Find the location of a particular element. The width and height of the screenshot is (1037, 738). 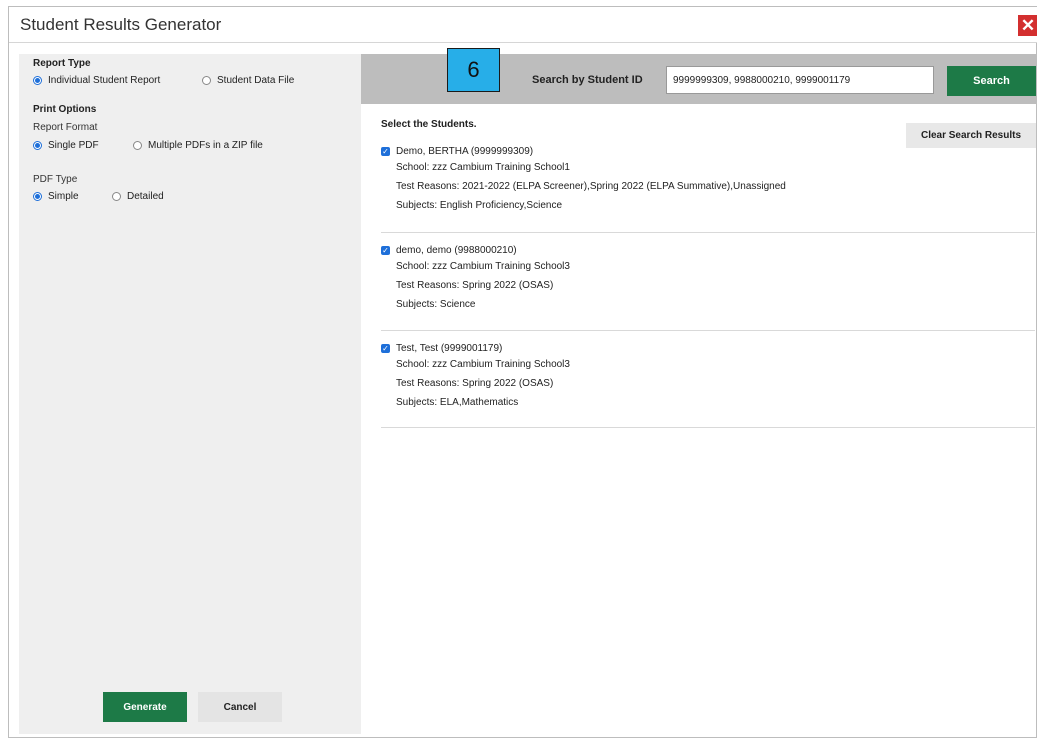

radio-individual-student-report: Individual Student Report is located at coordinates (96, 80).